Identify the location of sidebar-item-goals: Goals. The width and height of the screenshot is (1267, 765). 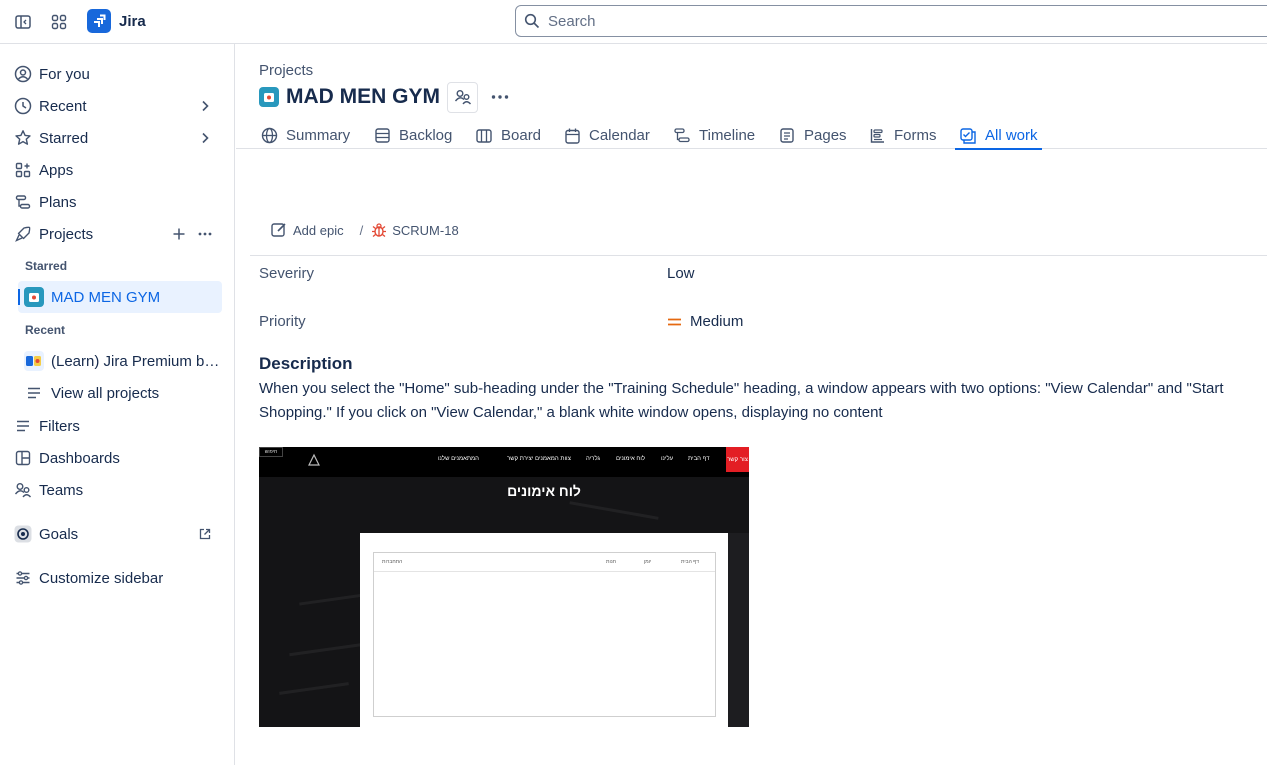
(115, 534).